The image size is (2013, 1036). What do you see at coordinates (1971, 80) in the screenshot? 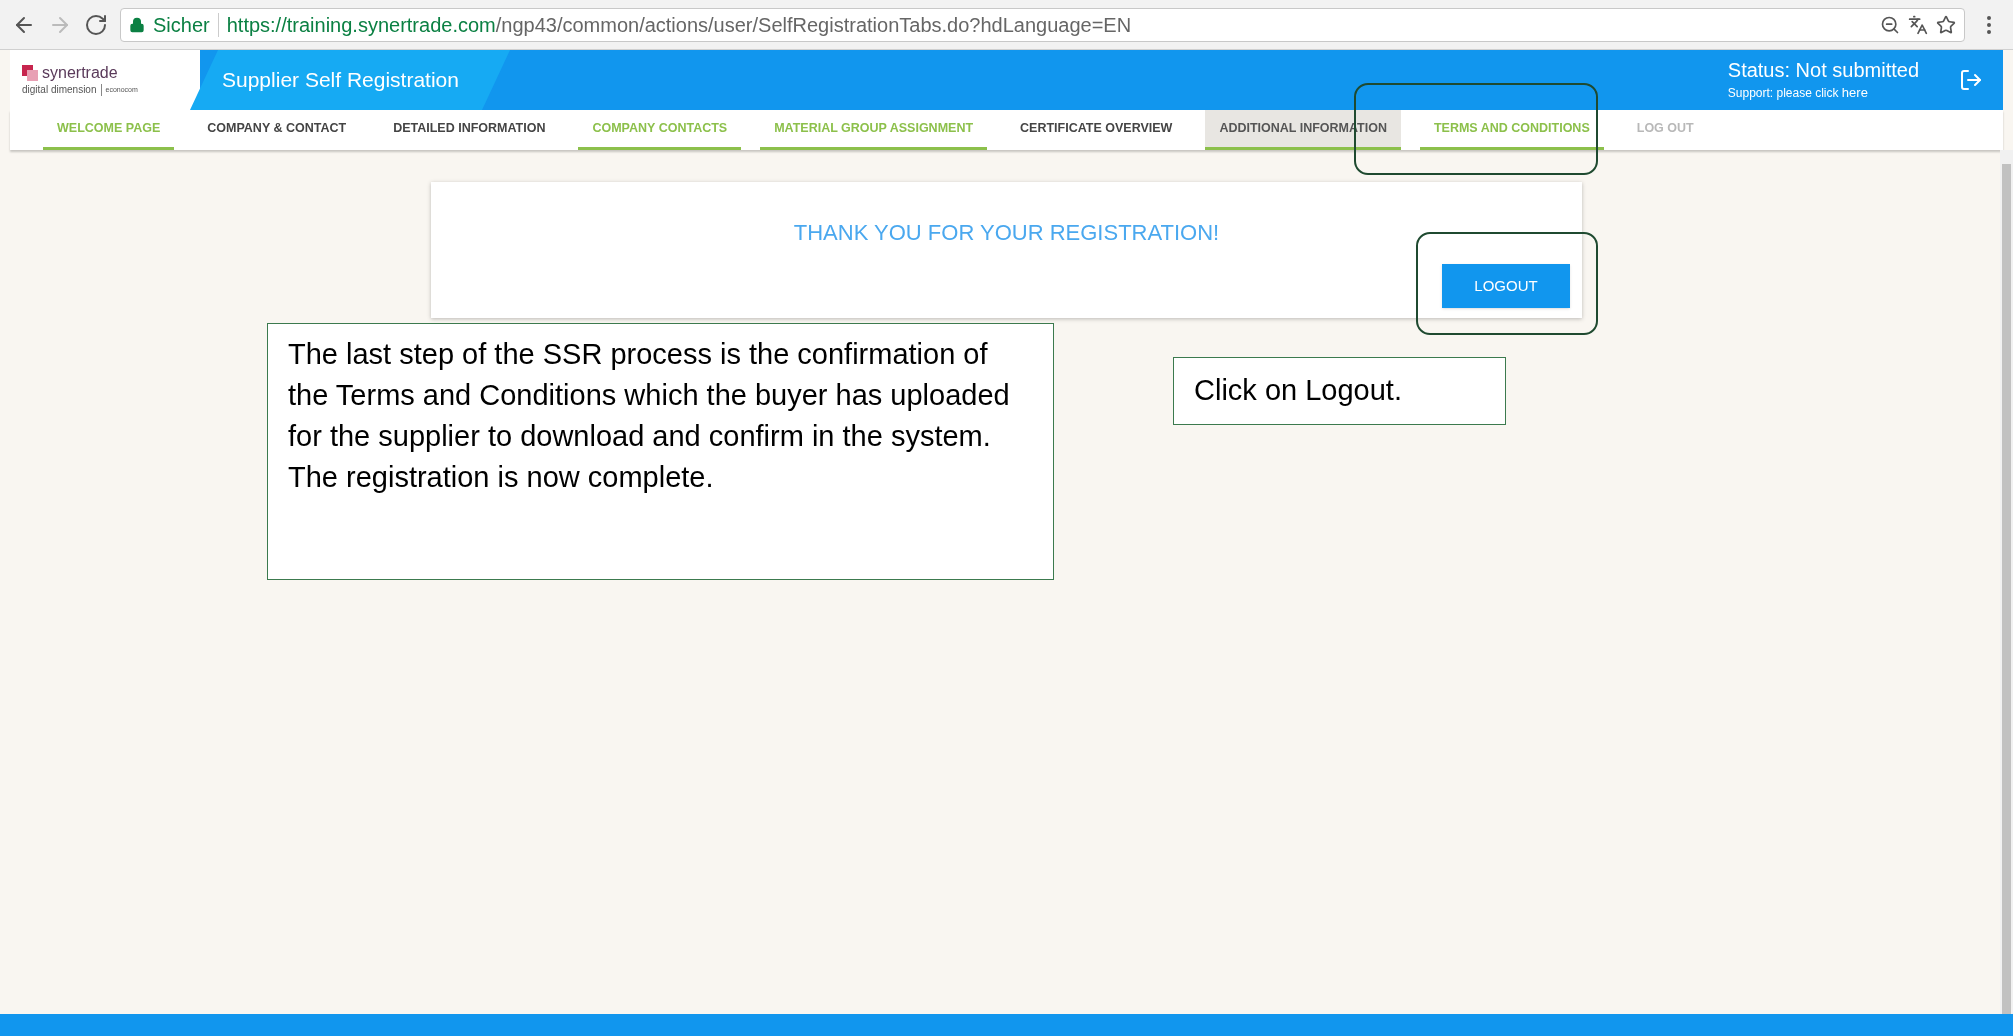
I see `logout-icon` at bounding box center [1971, 80].